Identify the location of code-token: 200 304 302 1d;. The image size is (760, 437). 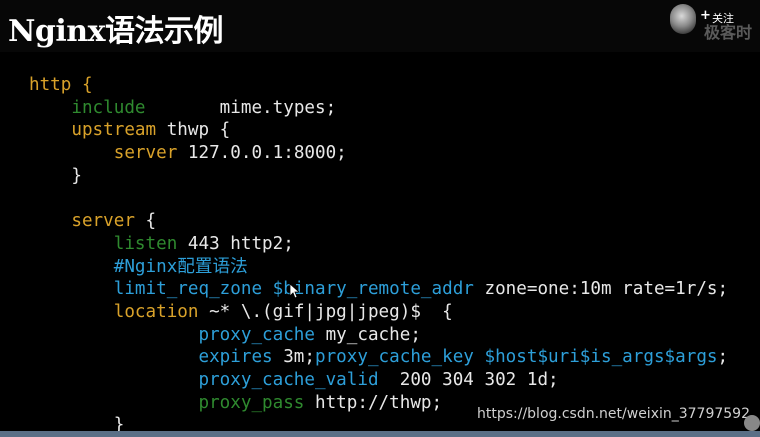
(468, 380).